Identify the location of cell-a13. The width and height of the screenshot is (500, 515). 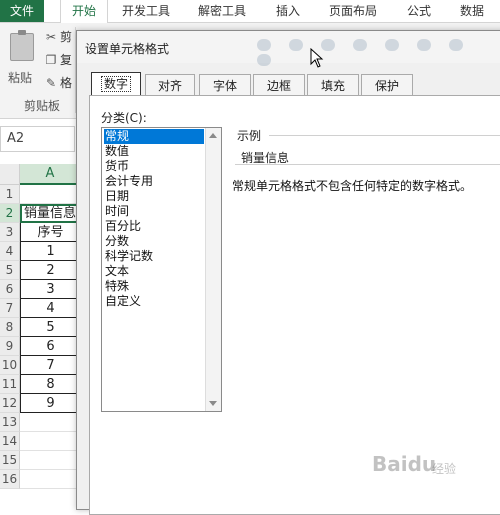
(50, 422).